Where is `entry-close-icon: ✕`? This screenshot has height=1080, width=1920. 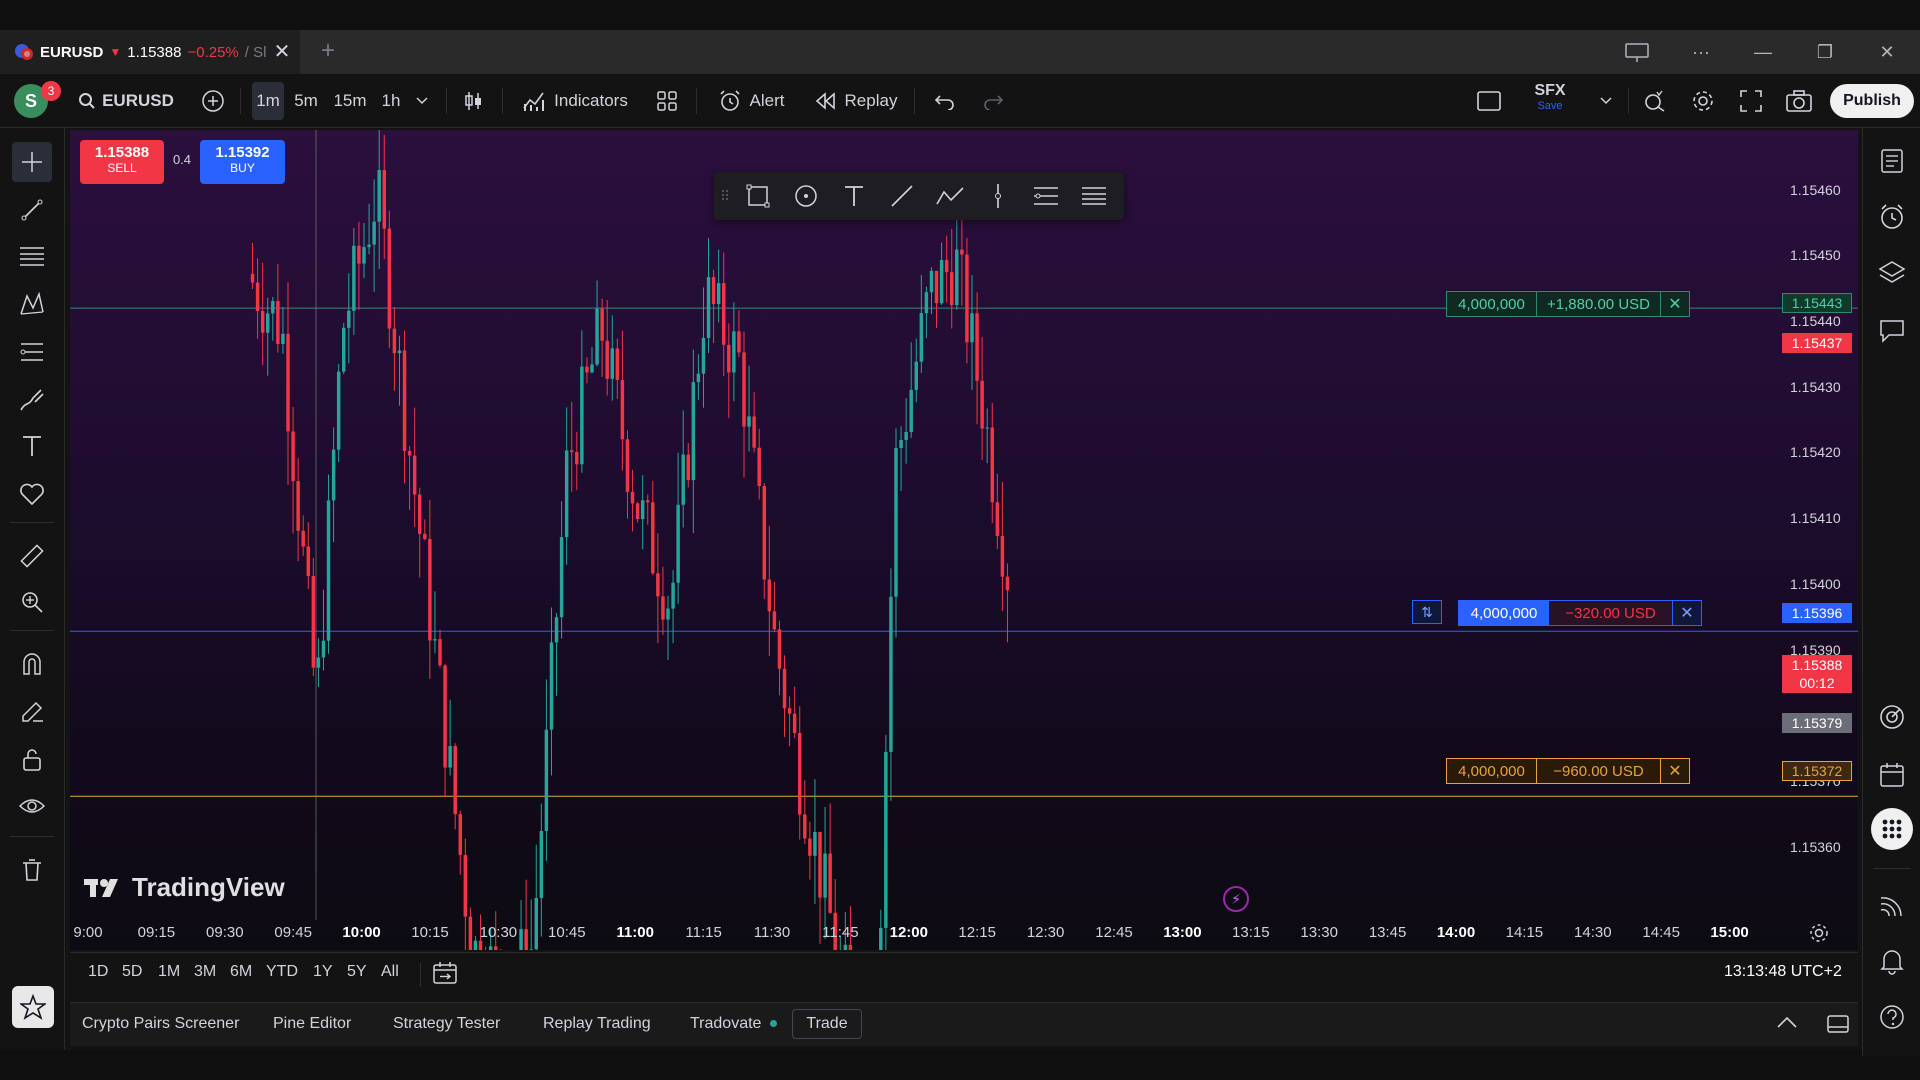 entry-close-icon: ✕ is located at coordinates (1687, 613).